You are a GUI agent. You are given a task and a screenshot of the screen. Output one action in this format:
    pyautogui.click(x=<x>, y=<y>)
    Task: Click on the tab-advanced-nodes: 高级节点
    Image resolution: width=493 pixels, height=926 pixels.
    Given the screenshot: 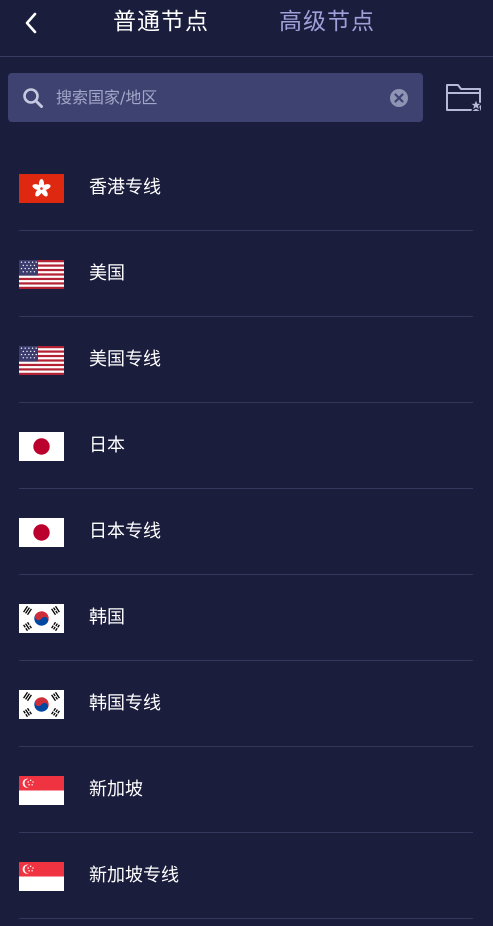 What is the action you would take?
    pyautogui.click(x=327, y=22)
    